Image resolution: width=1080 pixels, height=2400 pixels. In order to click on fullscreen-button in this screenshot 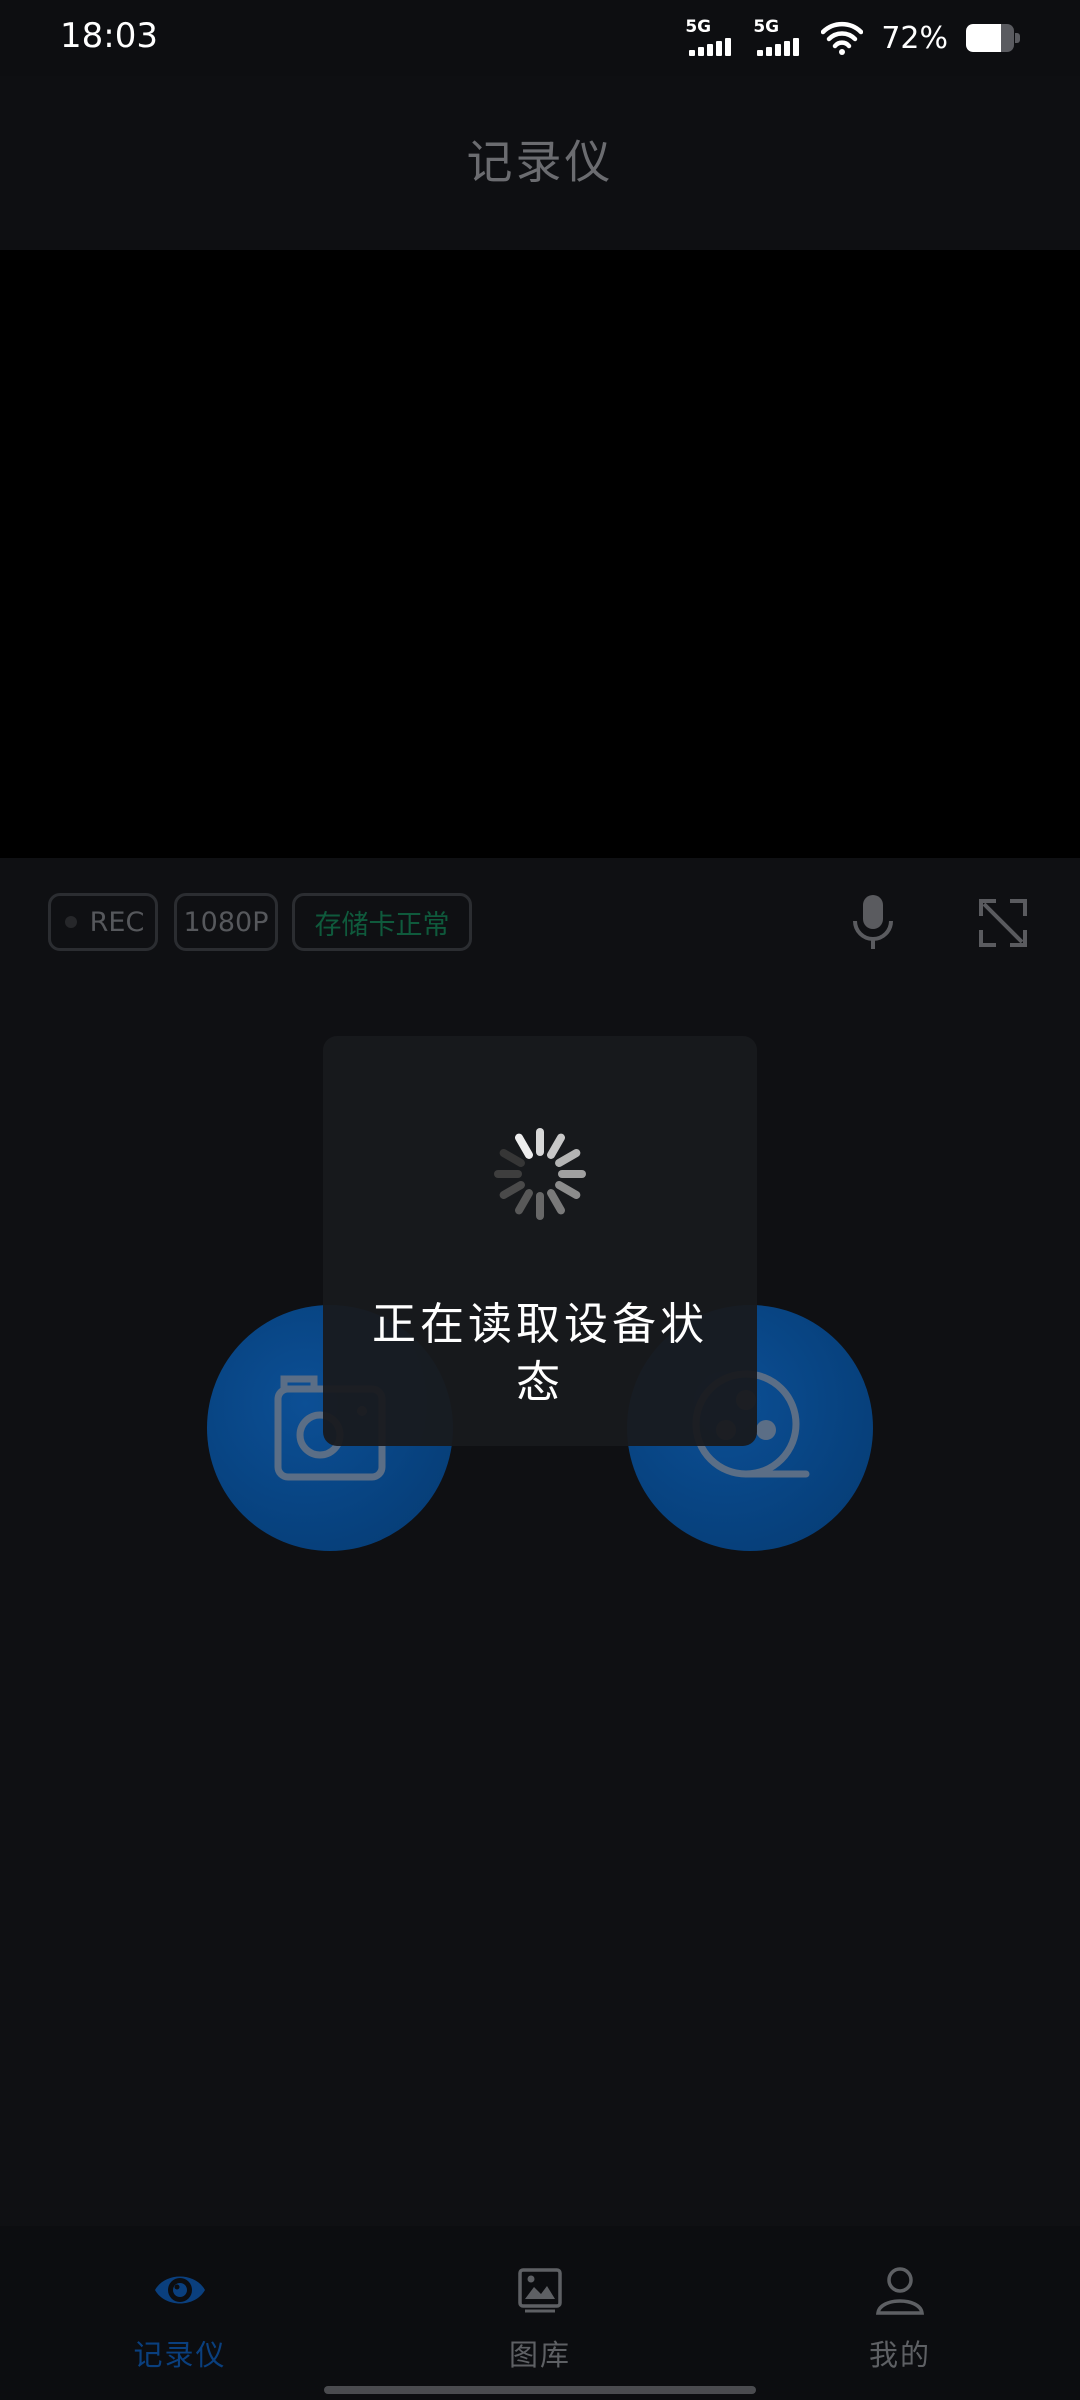, I will do `click(1003, 923)`.